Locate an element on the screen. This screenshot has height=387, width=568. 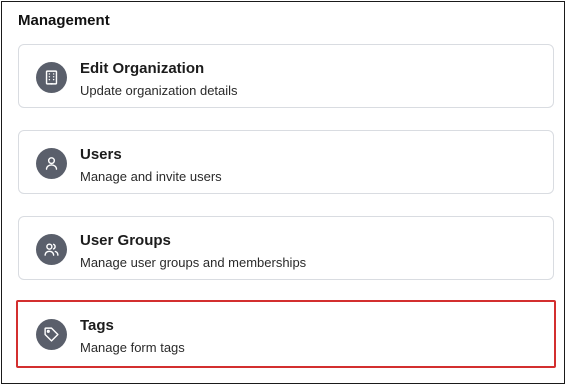
card-title: Edit Organization is located at coordinates (142, 68).